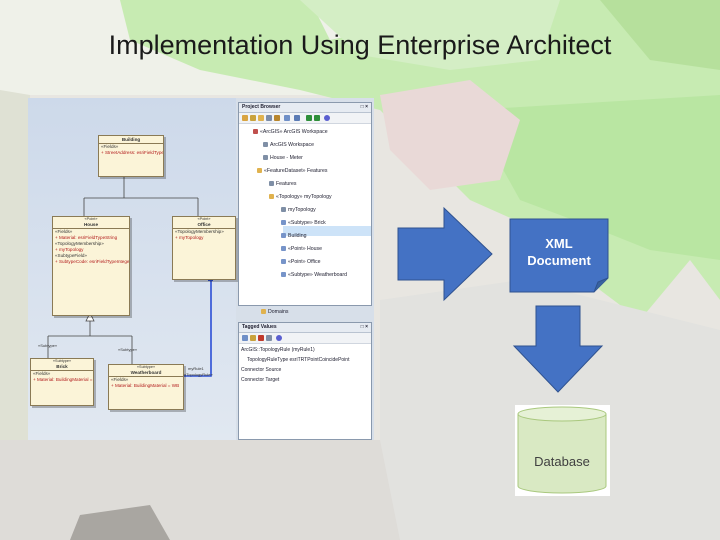 The width and height of the screenshot is (720, 540). I want to click on xml-label-line1: XML, so click(559, 243).